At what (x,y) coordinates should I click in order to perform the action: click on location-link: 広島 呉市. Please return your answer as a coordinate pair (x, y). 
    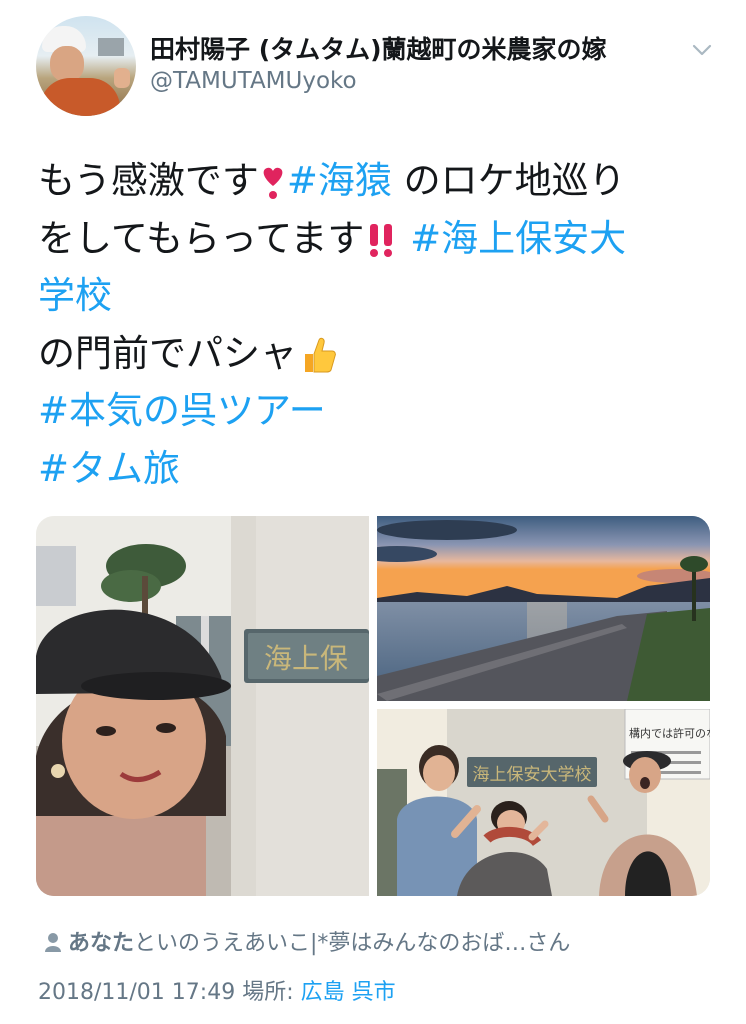
    Looking at the image, I should click on (348, 992).